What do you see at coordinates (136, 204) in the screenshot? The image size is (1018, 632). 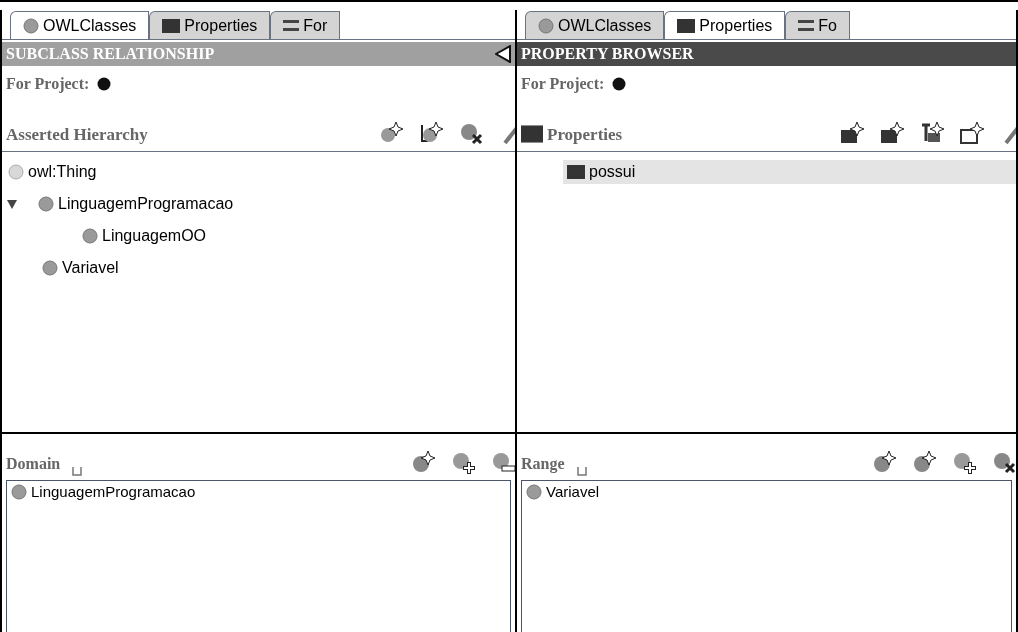 I see `tree-item: LinguagemProgramacao` at bounding box center [136, 204].